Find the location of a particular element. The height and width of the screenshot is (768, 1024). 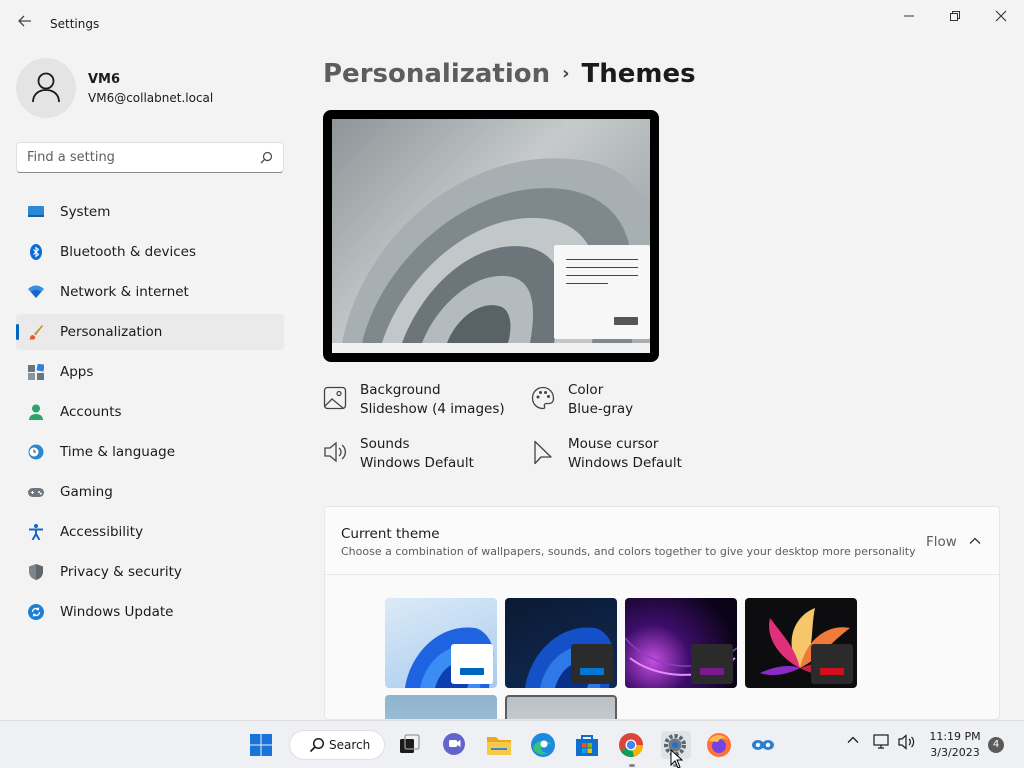

speaker-icon is located at coordinates (335, 452).